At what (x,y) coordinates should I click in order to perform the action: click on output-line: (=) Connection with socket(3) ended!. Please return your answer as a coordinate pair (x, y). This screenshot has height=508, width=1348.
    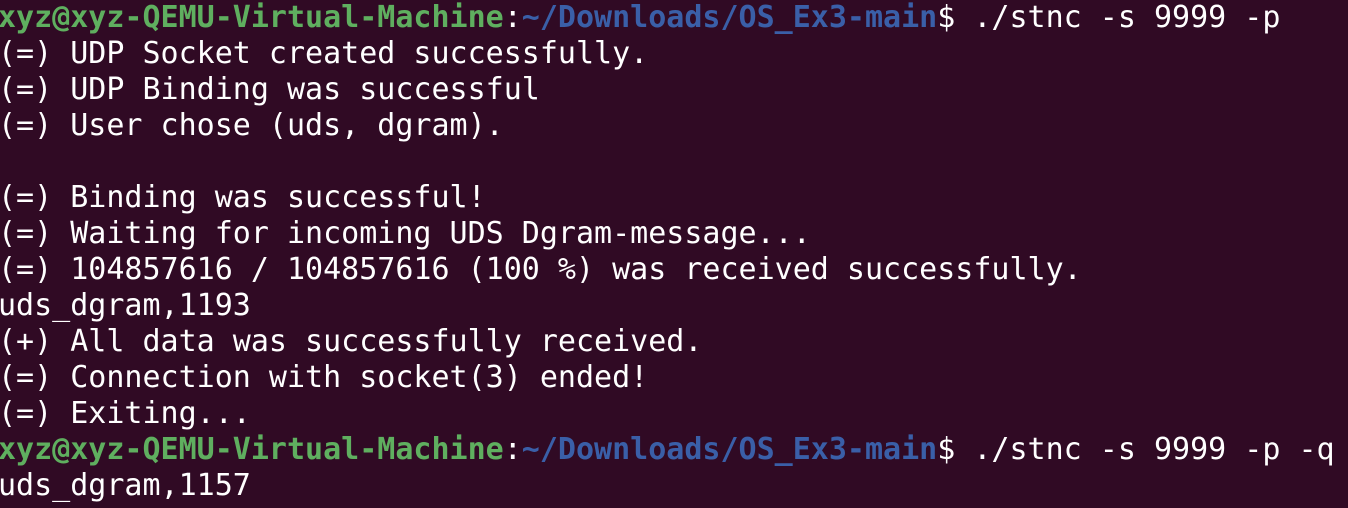
    Looking at the image, I should click on (324, 377).